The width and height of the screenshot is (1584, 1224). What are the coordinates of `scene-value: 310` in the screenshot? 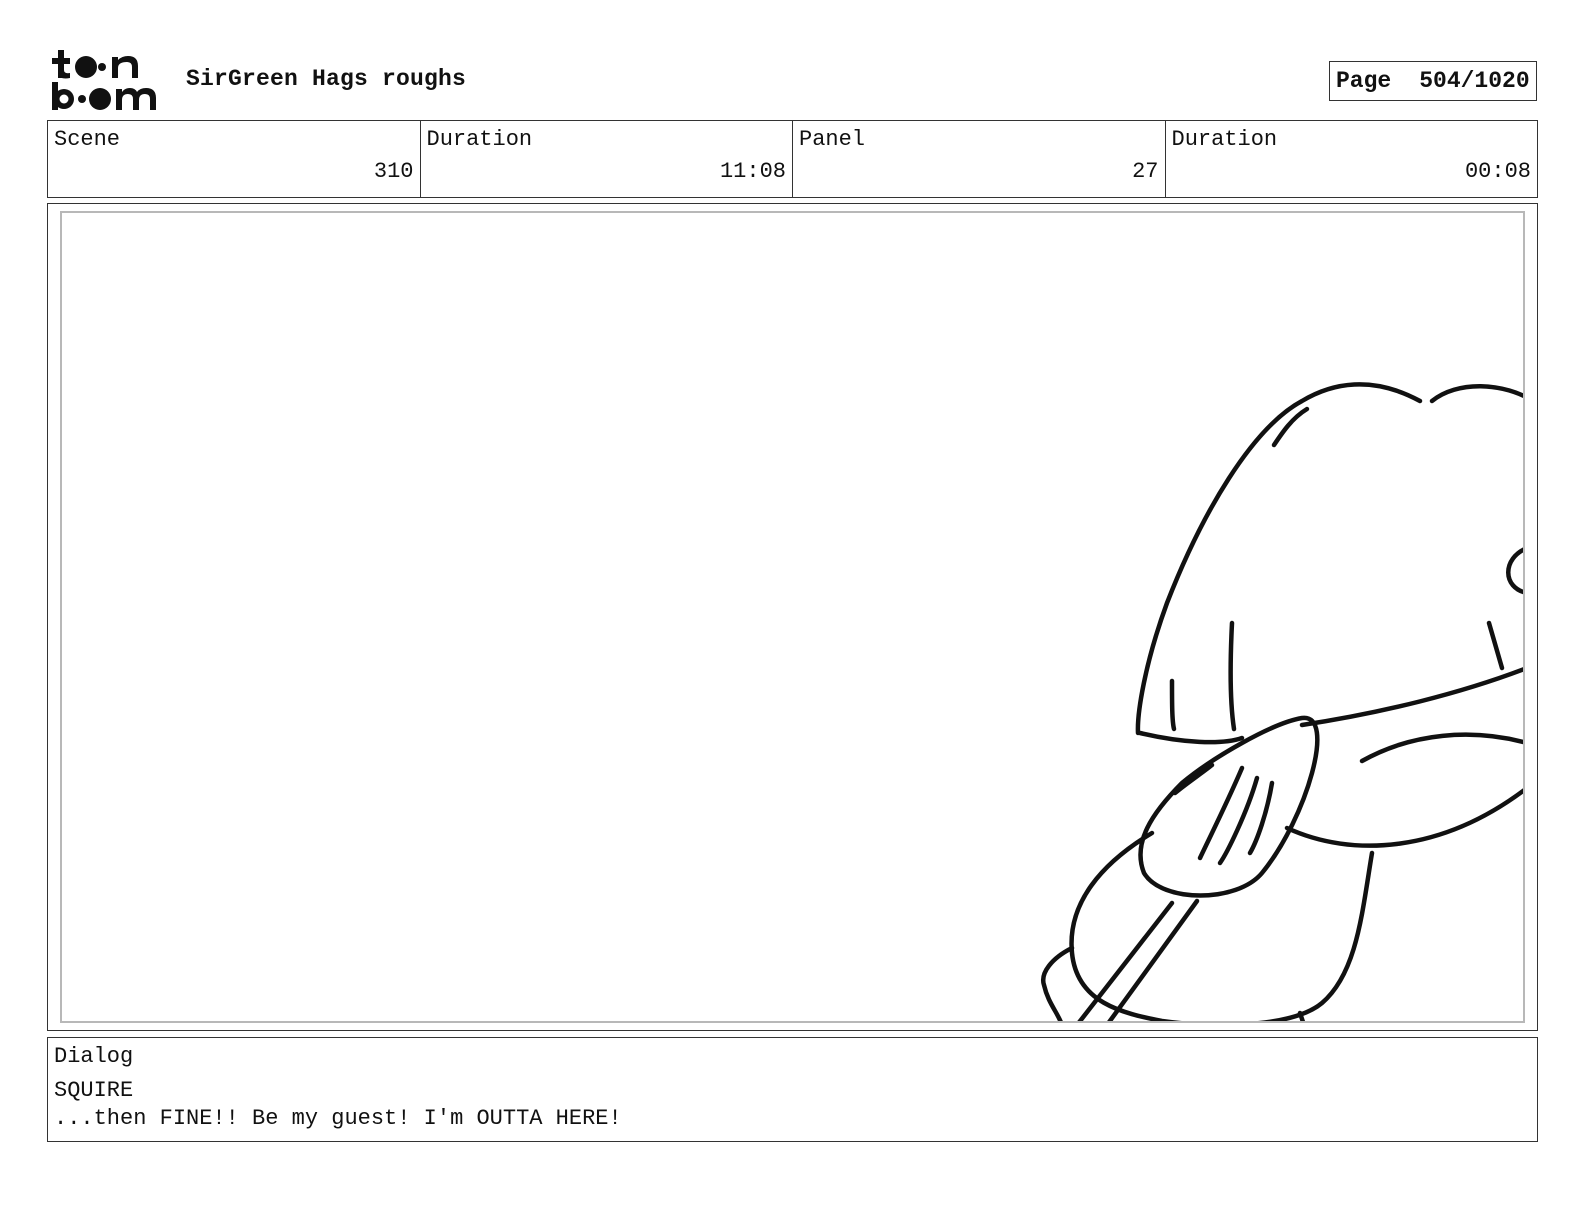 It's located at (393, 171).